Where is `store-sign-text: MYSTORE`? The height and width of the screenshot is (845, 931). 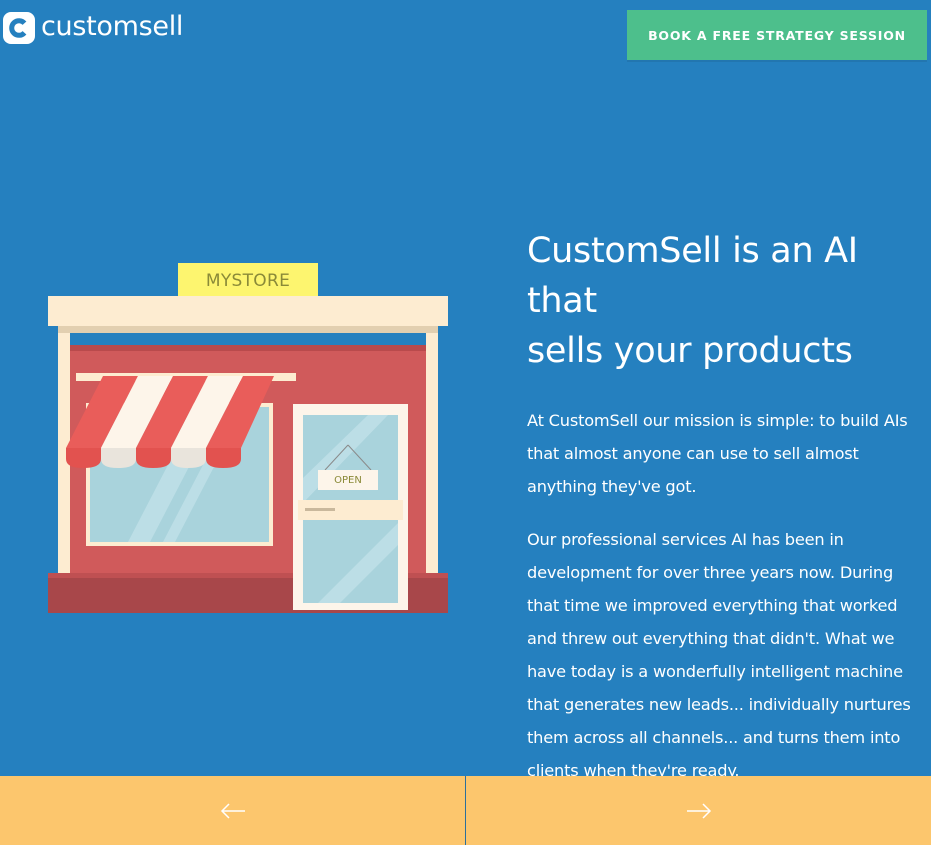 store-sign-text: MYSTORE is located at coordinates (248, 281).